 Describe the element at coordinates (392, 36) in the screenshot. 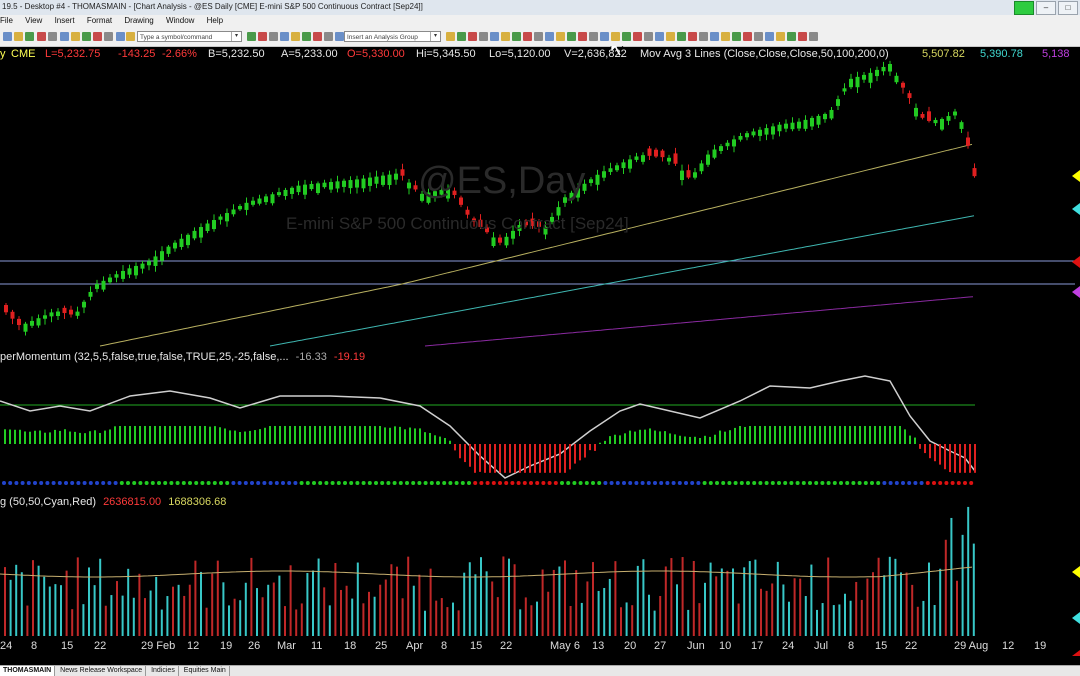

I see `analysis-group-combo: Insert an Analysis Group ▾` at that location.